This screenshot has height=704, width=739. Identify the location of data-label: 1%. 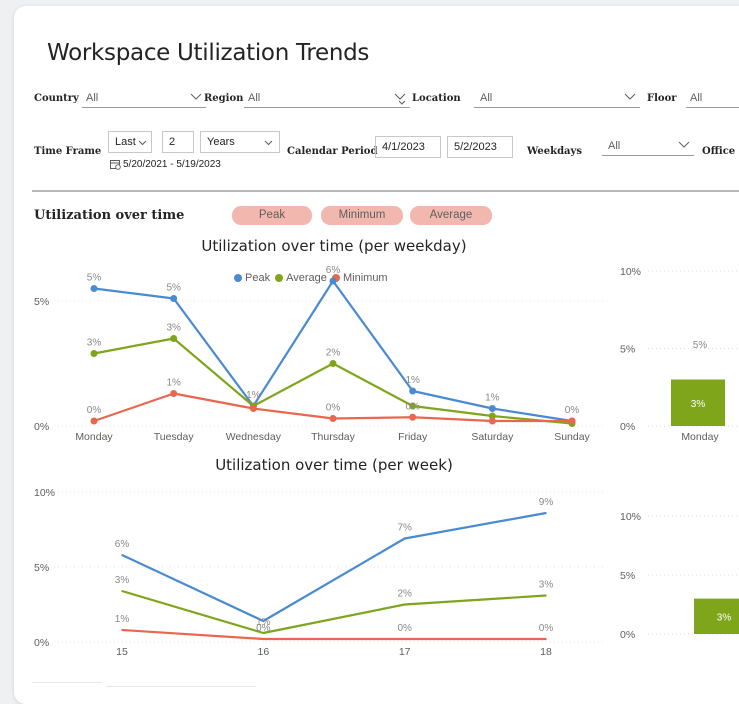
(122, 619).